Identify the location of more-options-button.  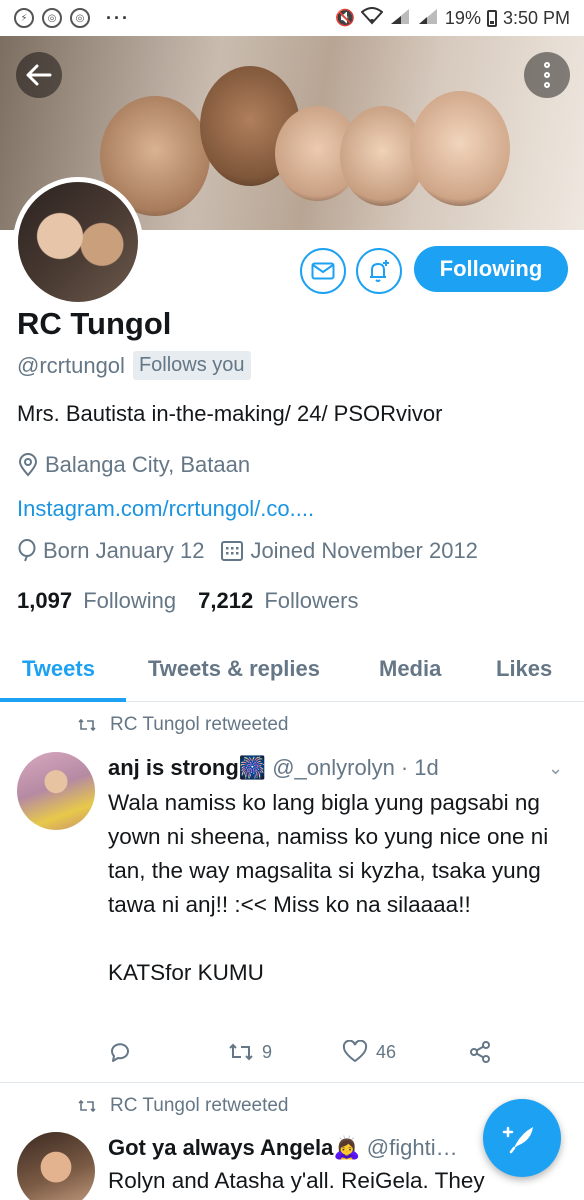
(547, 75).